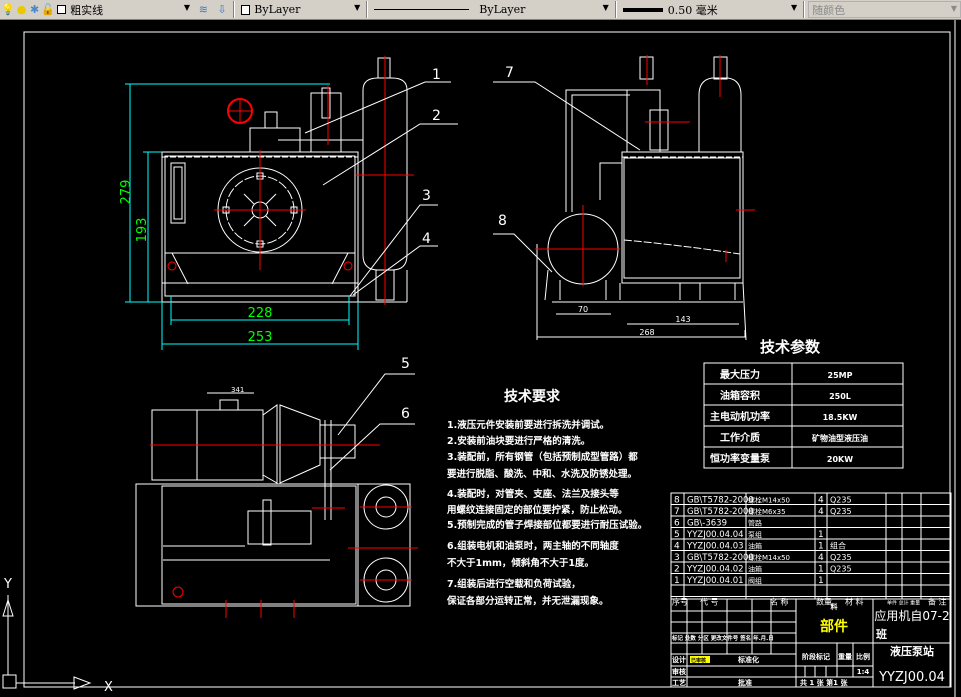  Describe the element at coordinates (62, 9) in the screenshot. I see `layer-color-swatch` at that location.